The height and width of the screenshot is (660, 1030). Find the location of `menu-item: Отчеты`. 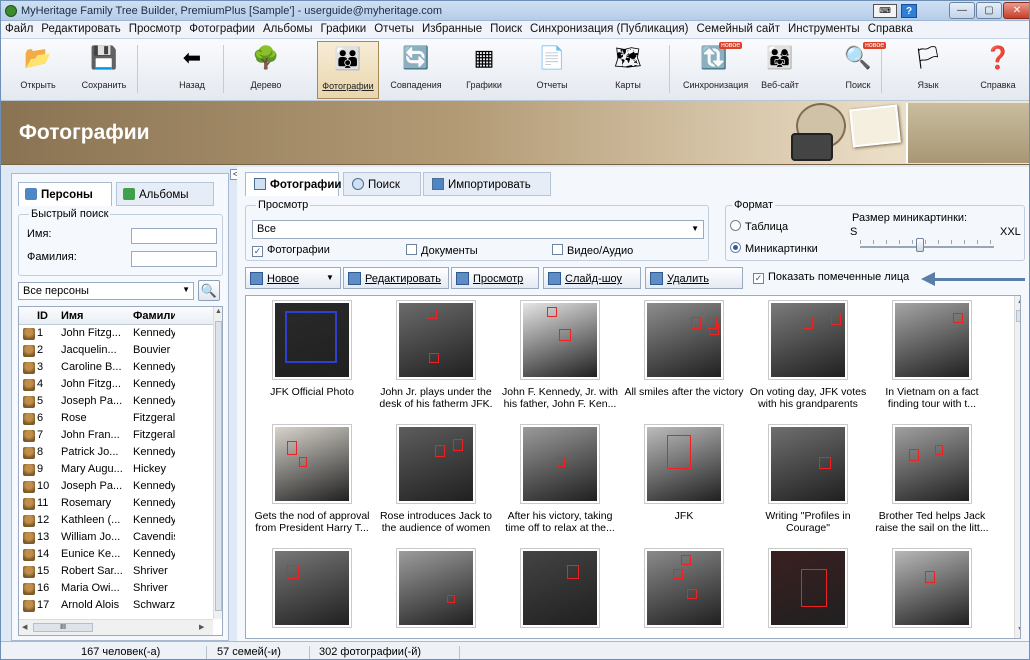

menu-item: Отчеты is located at coordinates (394, 28).